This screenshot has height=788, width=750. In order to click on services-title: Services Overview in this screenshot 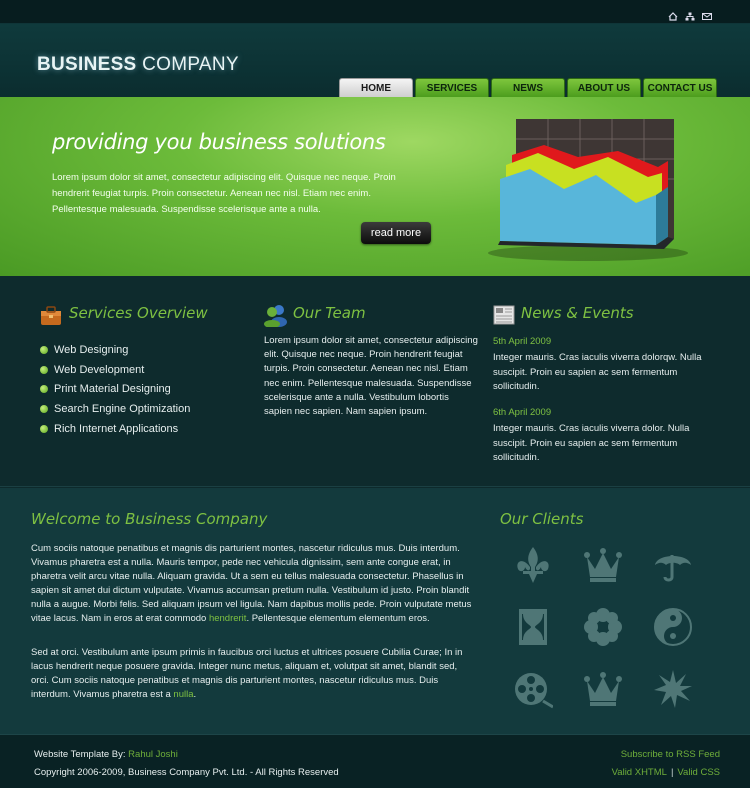, I will do `click(138, 313)`.